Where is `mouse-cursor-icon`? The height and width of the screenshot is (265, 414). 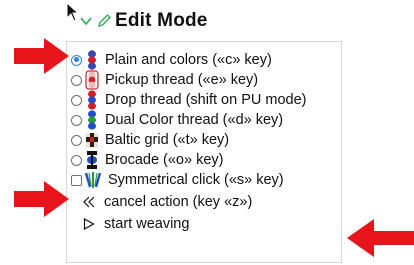 mouse-cursor-icon is located at coordinates (73, 12).